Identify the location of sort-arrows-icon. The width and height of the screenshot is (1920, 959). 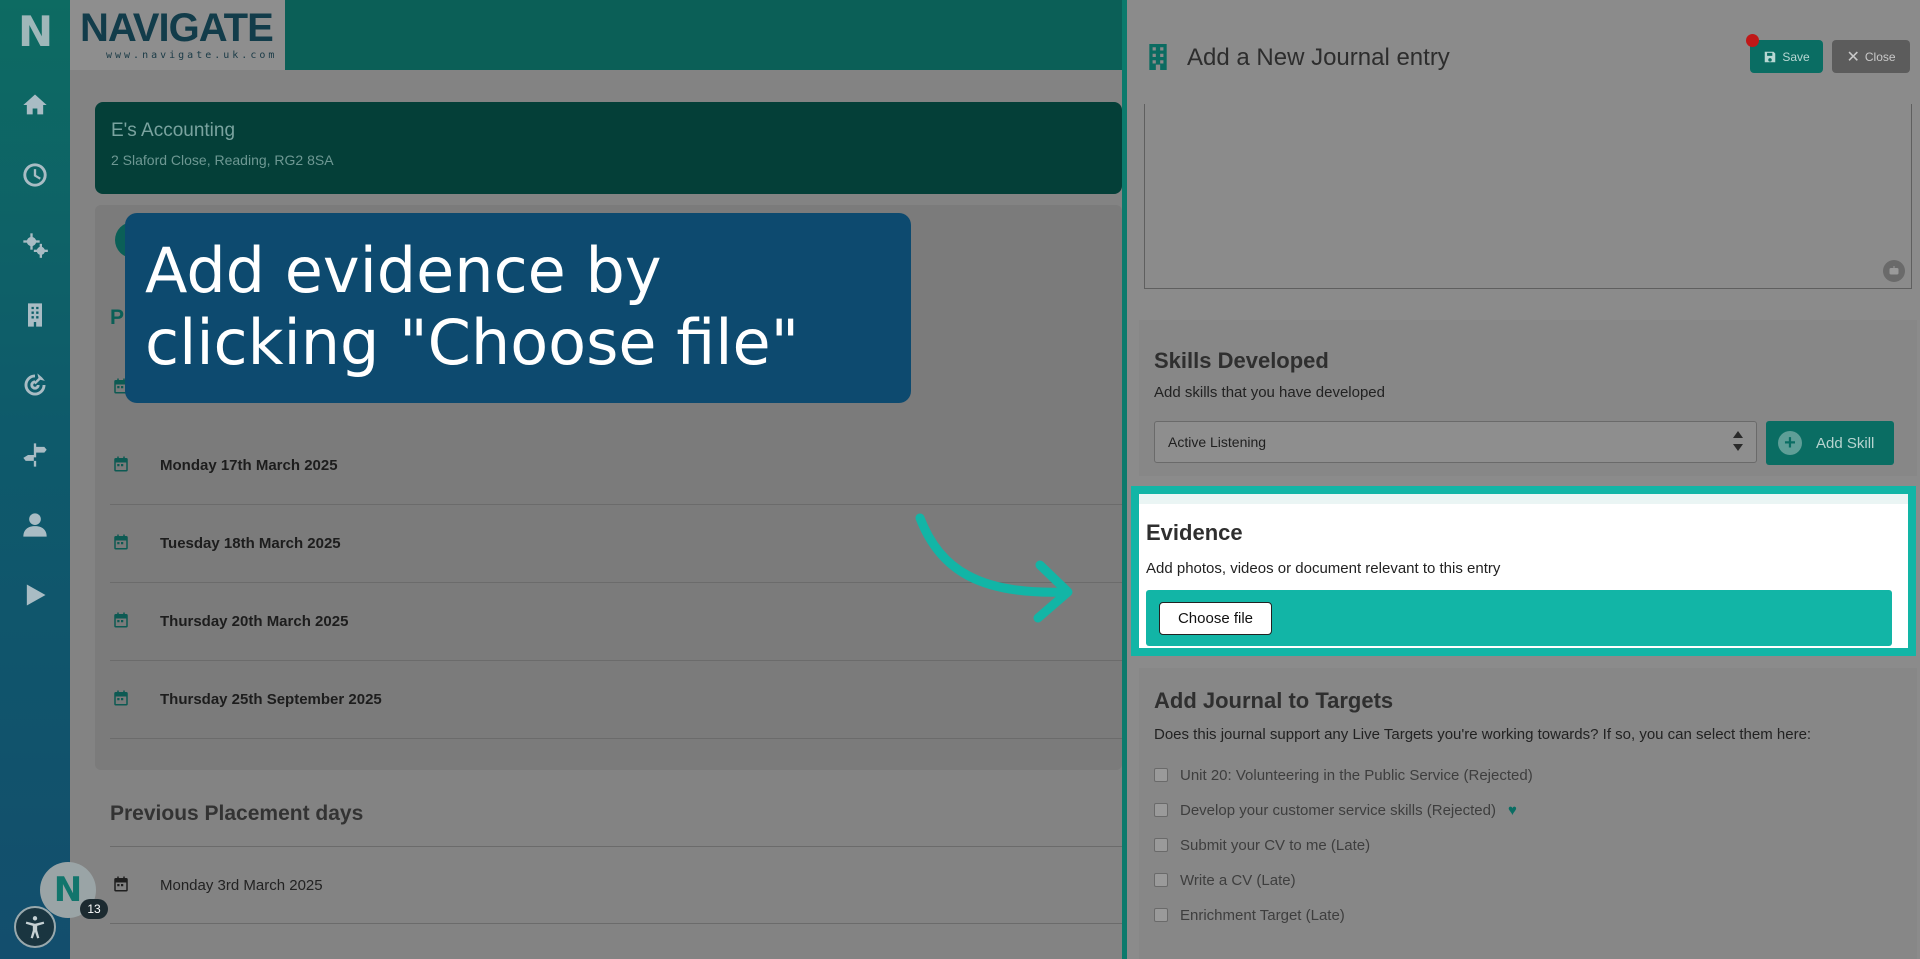
(1738, 443).